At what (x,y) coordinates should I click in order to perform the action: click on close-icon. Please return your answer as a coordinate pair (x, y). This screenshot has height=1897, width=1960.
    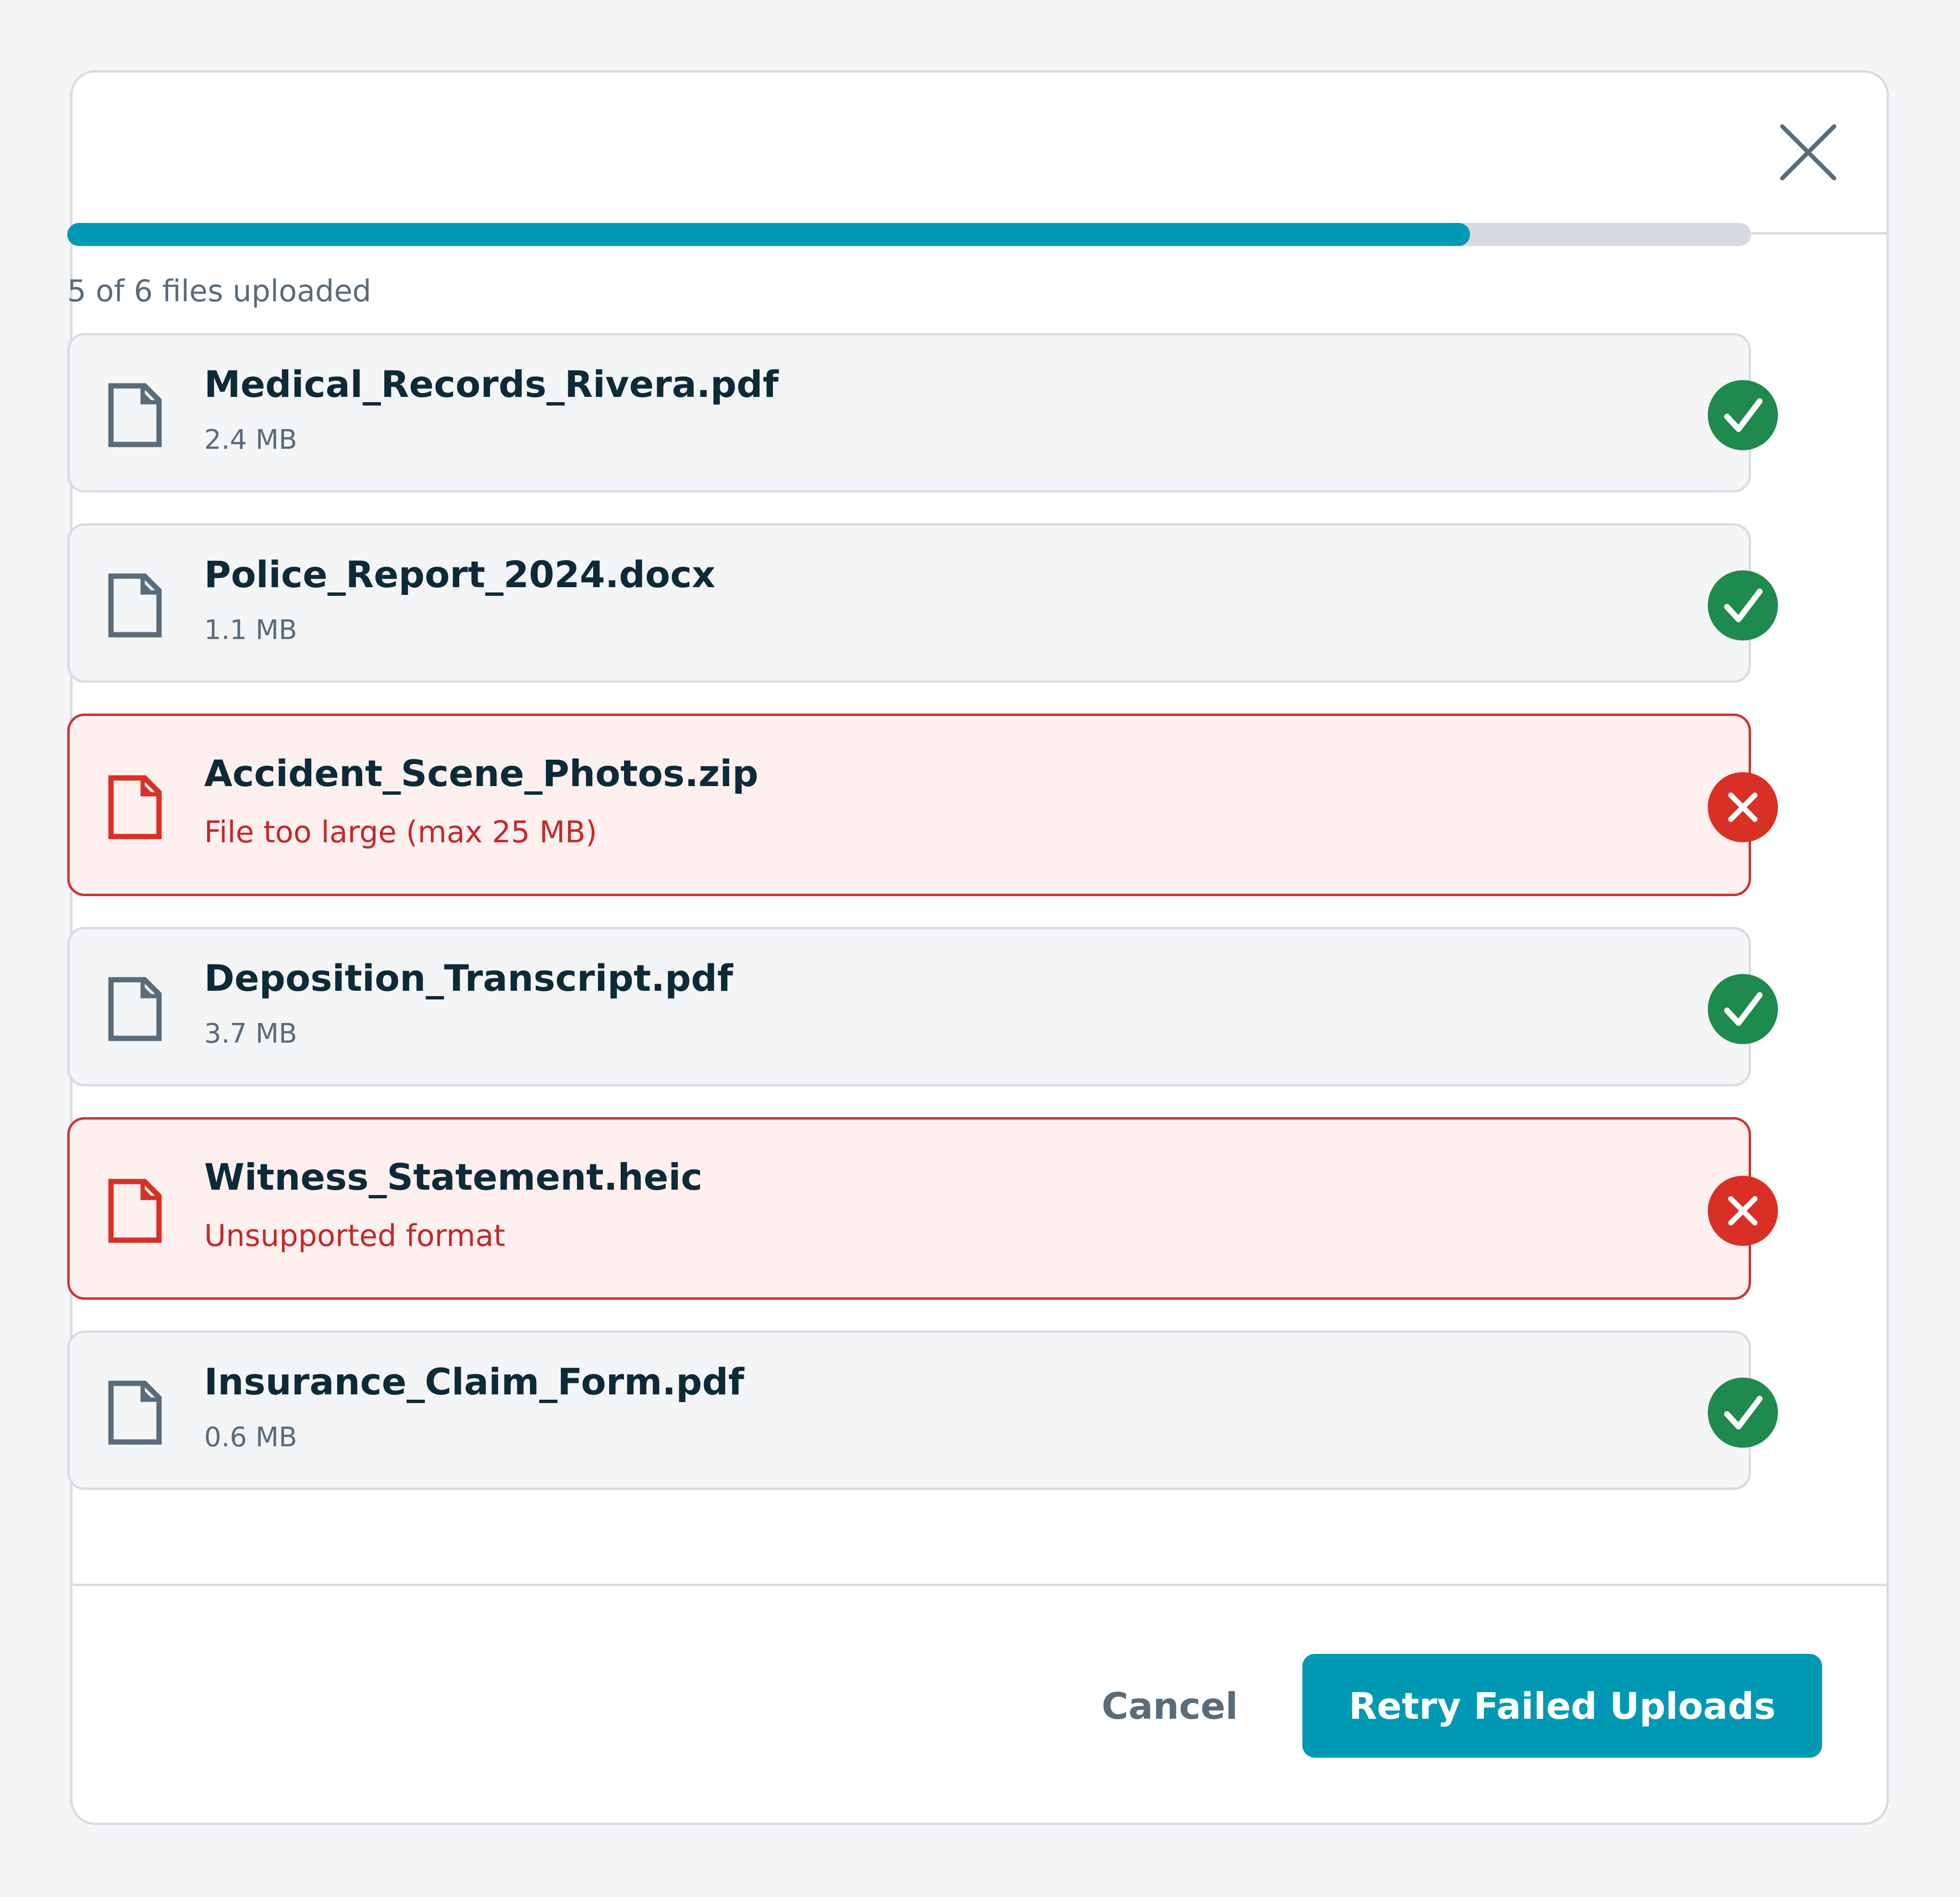
    Looking at the image, I should click on (1808, 152).